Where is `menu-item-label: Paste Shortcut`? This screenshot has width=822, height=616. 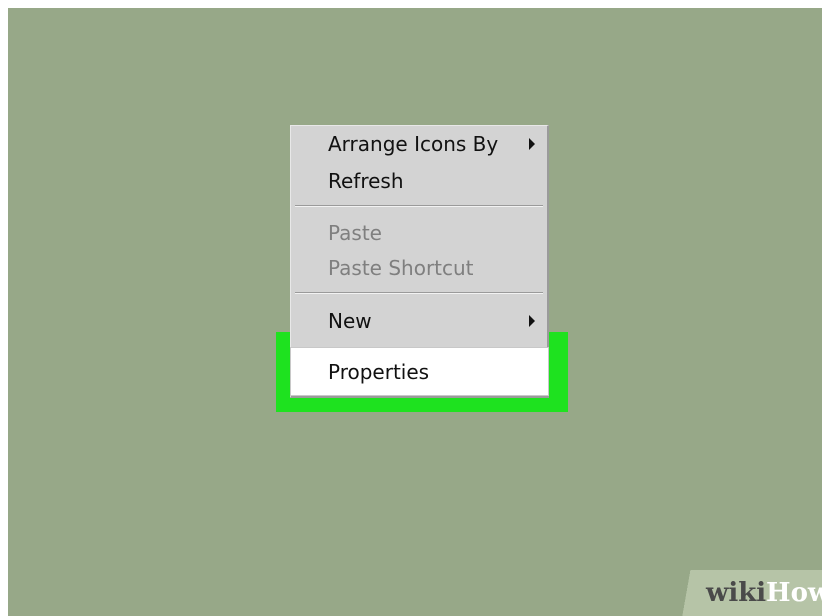
menu-item-label: Paste Shortcut is located at coordinates (401, 268).